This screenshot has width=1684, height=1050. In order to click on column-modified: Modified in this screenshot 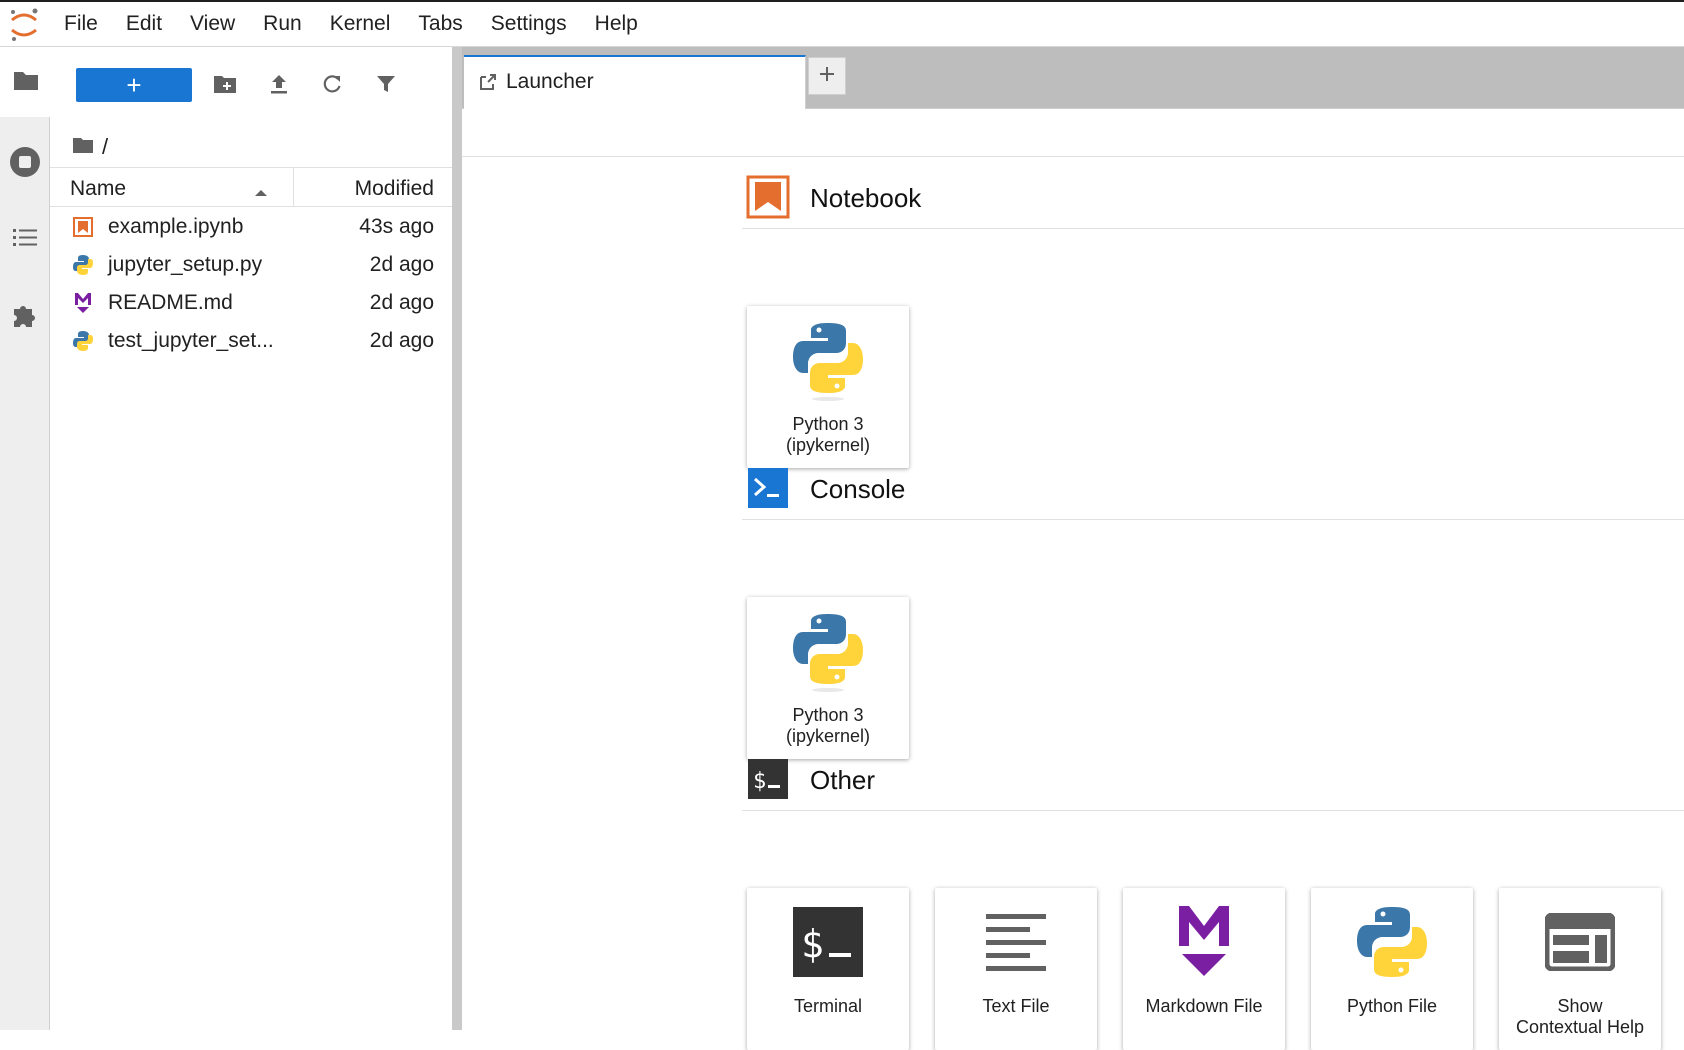, I will do `click(394, 189)`.